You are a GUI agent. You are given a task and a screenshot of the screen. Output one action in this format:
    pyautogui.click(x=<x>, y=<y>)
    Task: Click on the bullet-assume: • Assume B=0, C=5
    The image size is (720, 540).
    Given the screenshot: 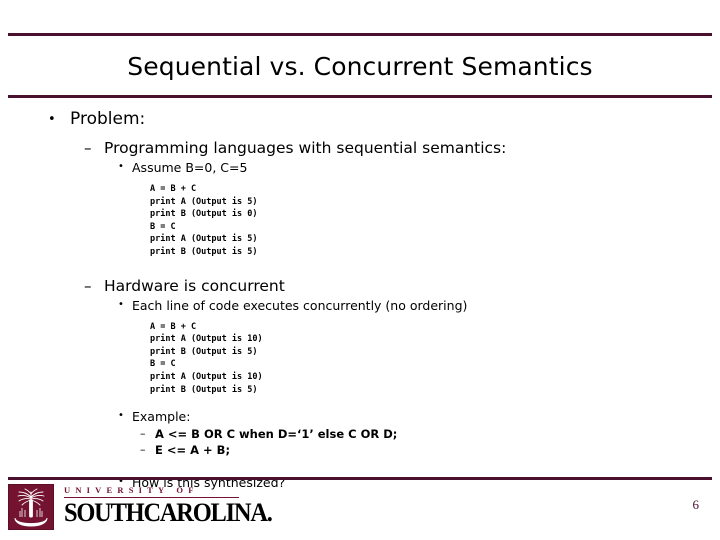 What is the action you would take?
    pyautogui.click(x=418, y=168)
    